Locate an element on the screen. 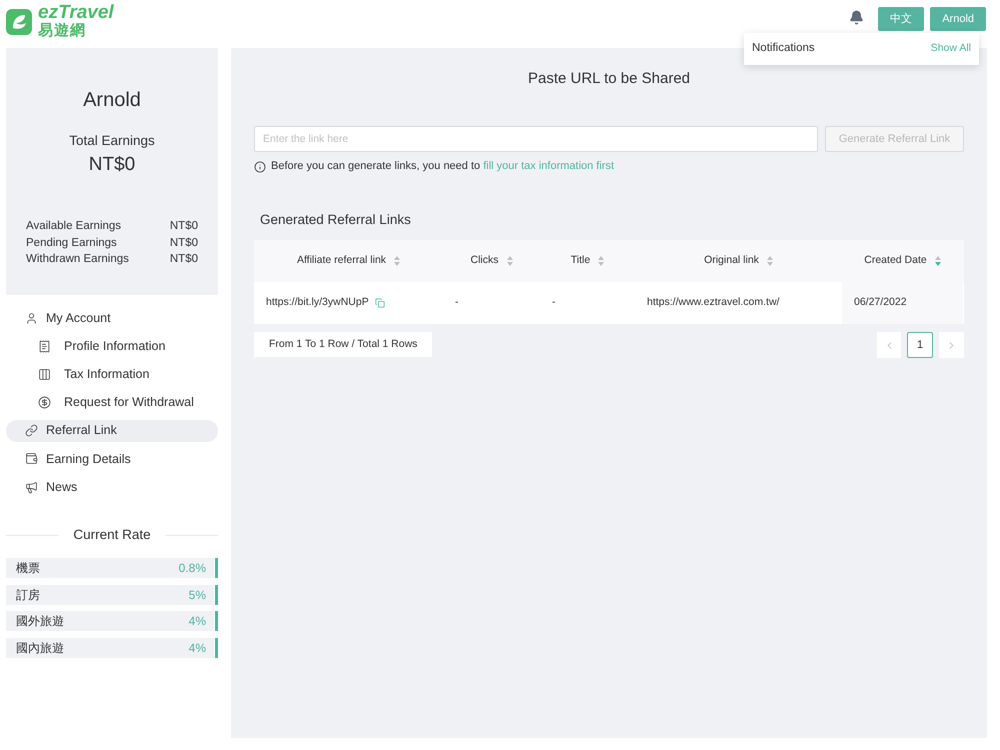  rate-label: 國外旅遊 is located at coordinates (40, 621).